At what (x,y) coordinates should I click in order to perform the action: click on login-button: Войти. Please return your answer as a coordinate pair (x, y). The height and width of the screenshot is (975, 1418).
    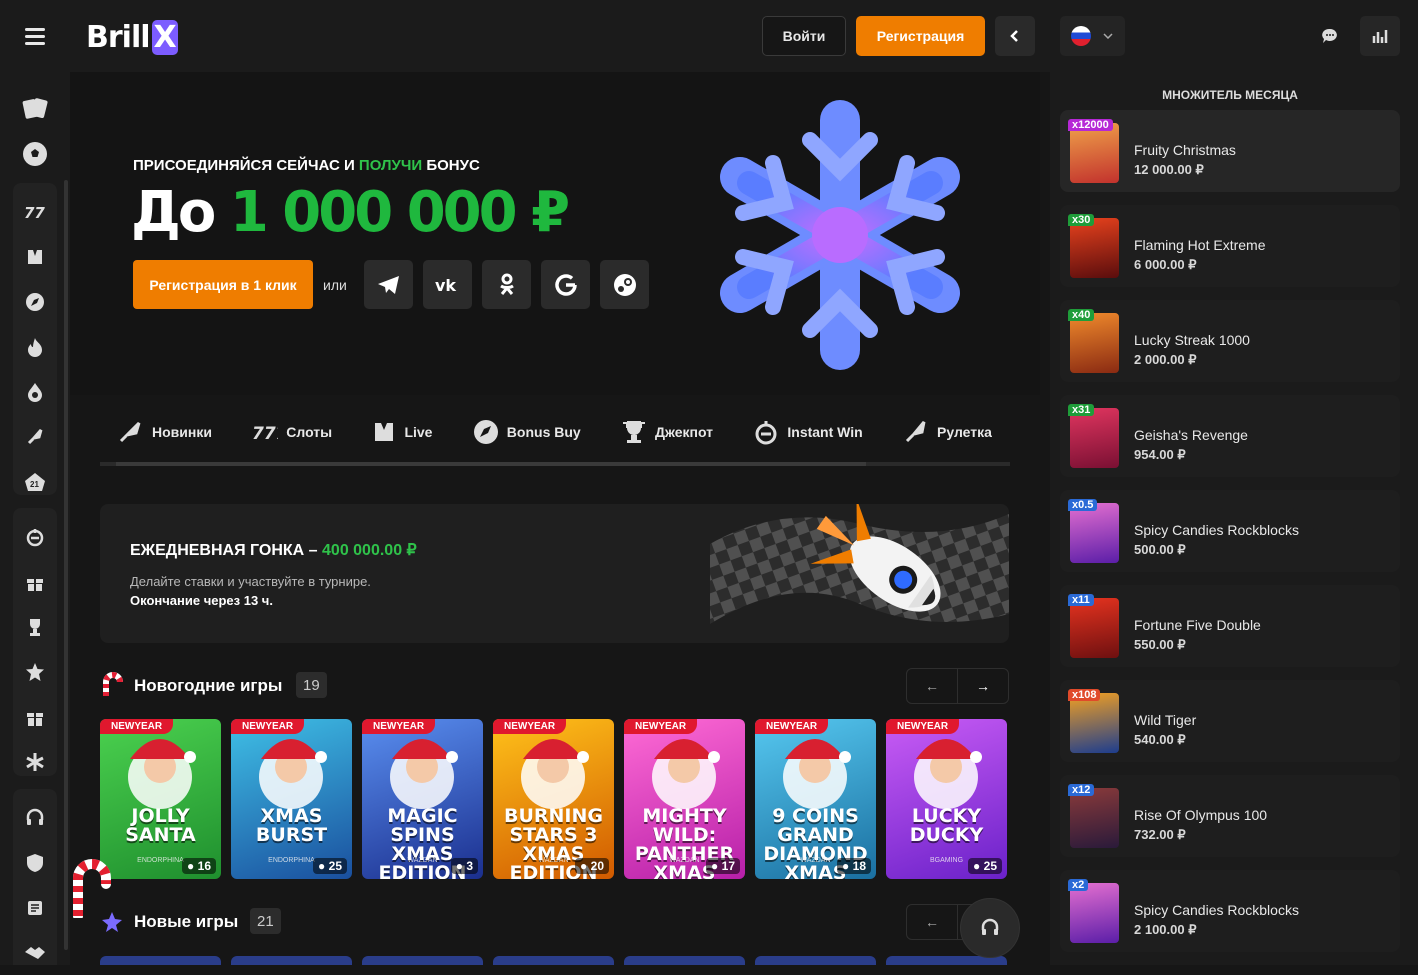
    Looking at the image, I should click on (804, 36).